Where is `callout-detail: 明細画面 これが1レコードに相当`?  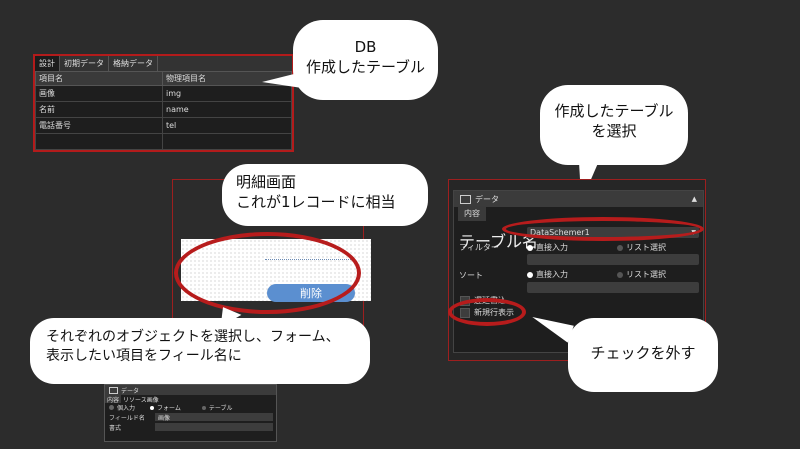
callout-detail: 明細画面 これが1レコードに相当 is located at coordinates (325, 195).